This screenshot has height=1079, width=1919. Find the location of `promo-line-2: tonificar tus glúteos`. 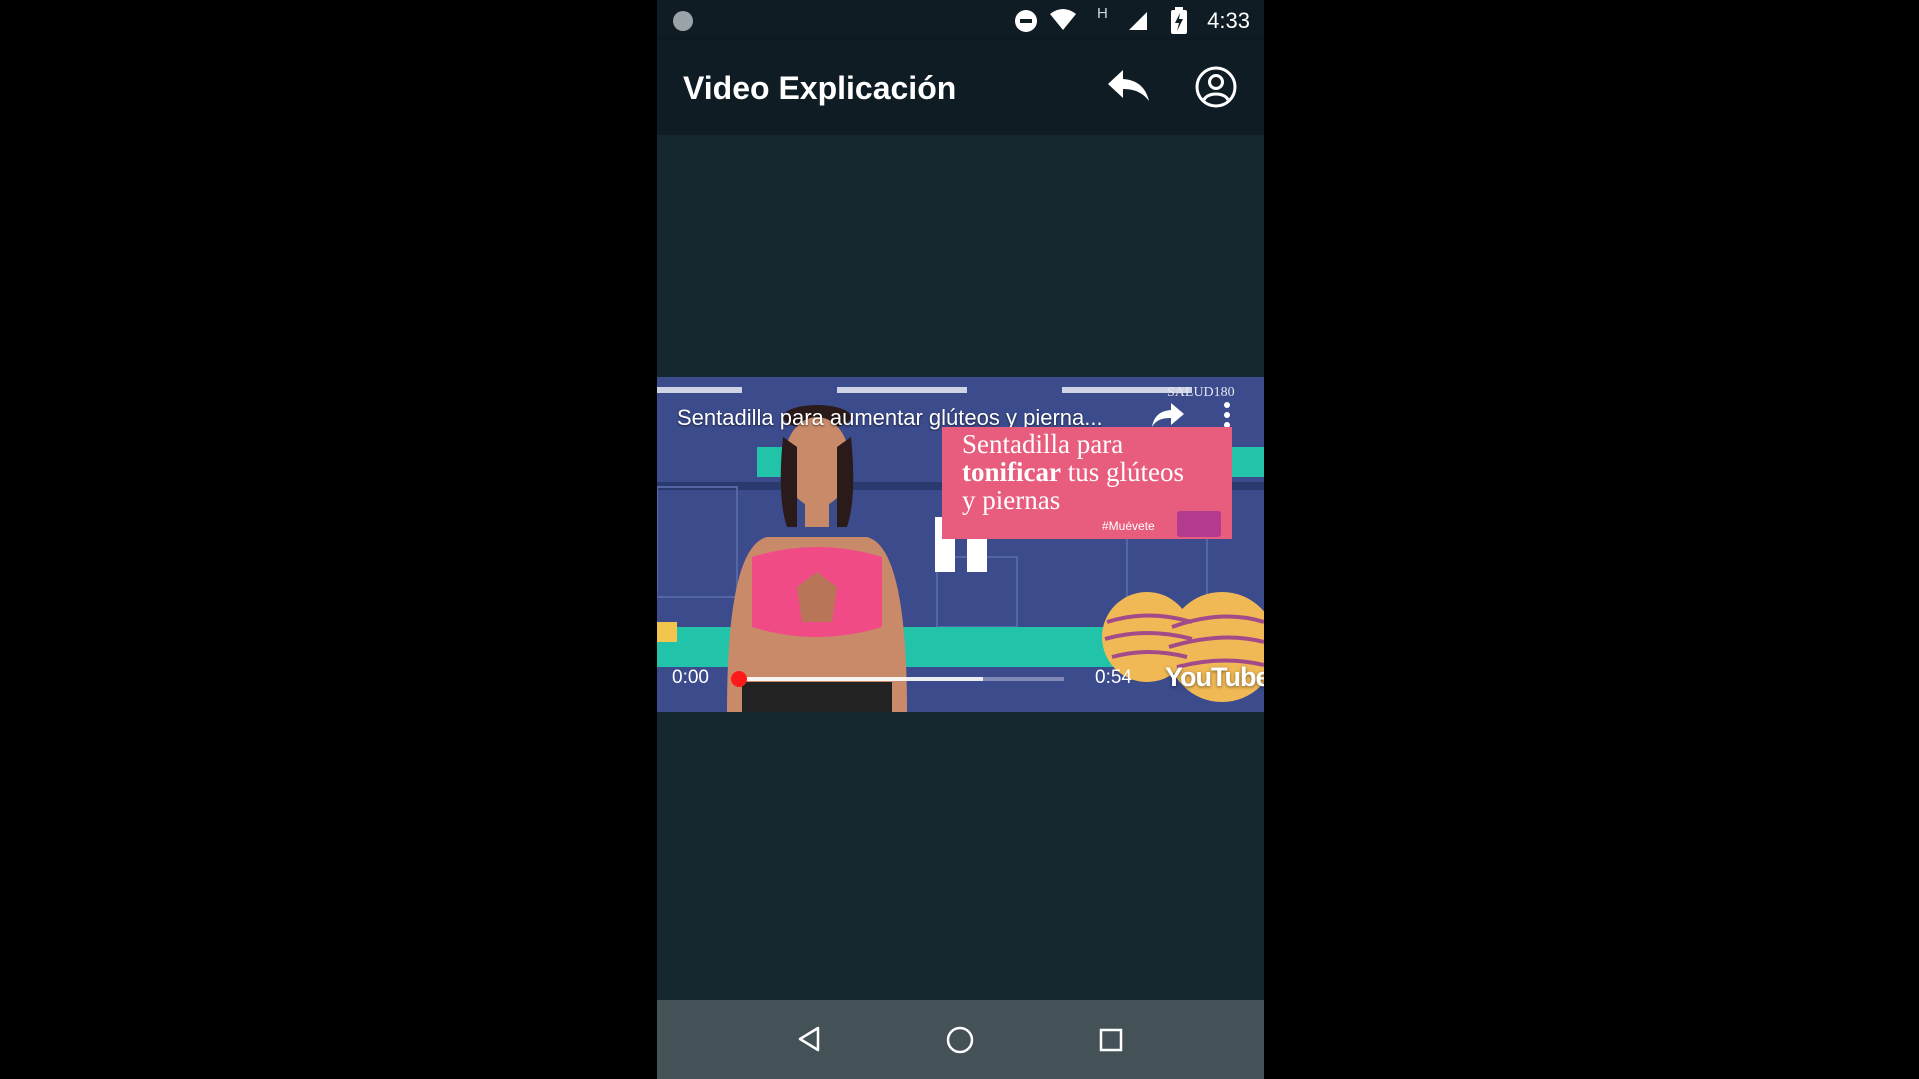

promo-line-2: tonificar tus glúteos is located at coordinates (1073, 472).